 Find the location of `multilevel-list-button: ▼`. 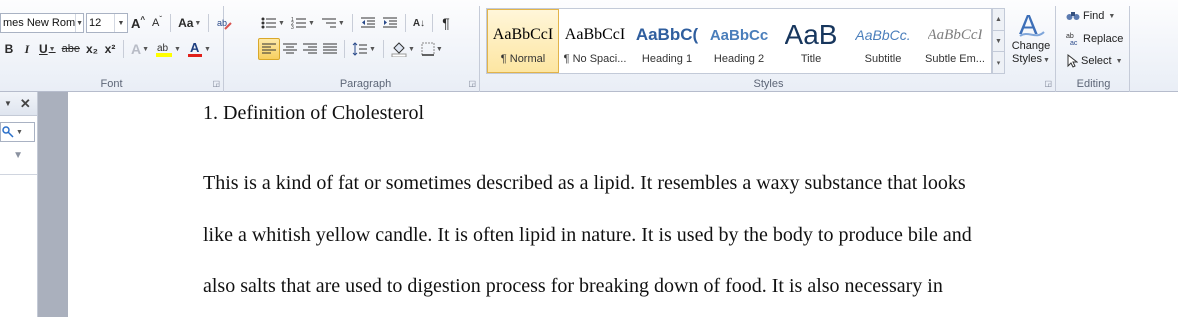

multilevel-list-button: ▼ is located at coordinates (333, 23).